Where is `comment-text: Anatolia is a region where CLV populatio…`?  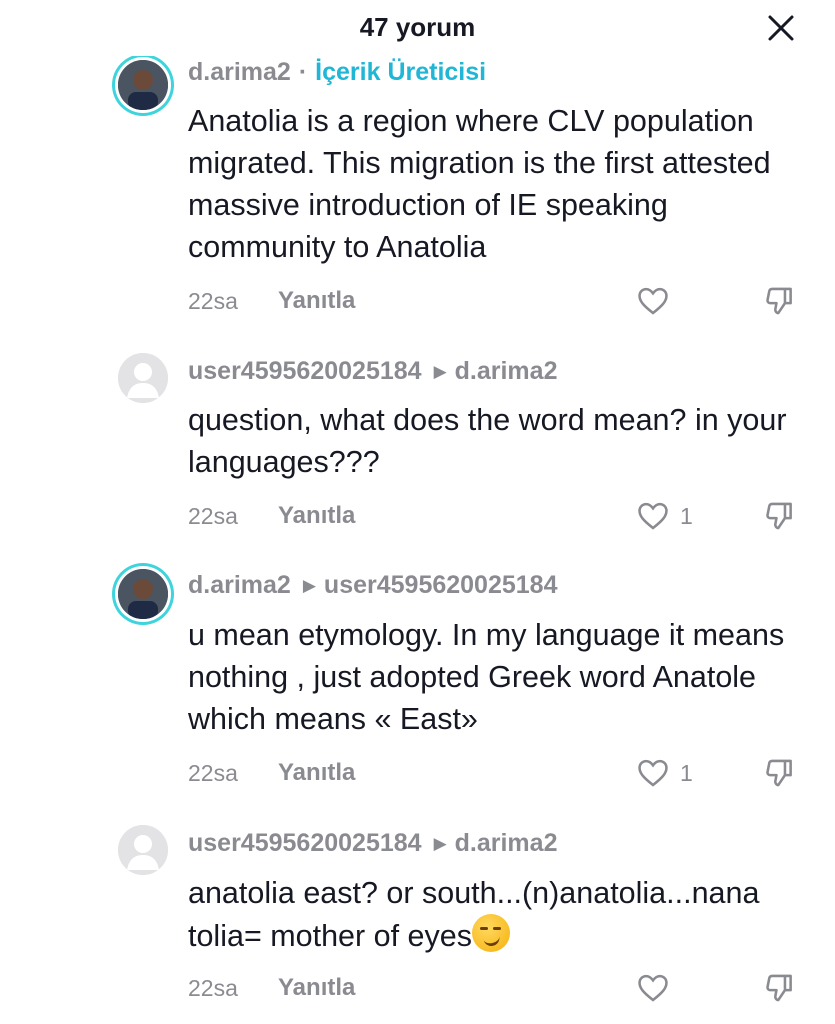
comment-text: Anatolia is a region where CLV populatio… is located at coordinates (479, 184).